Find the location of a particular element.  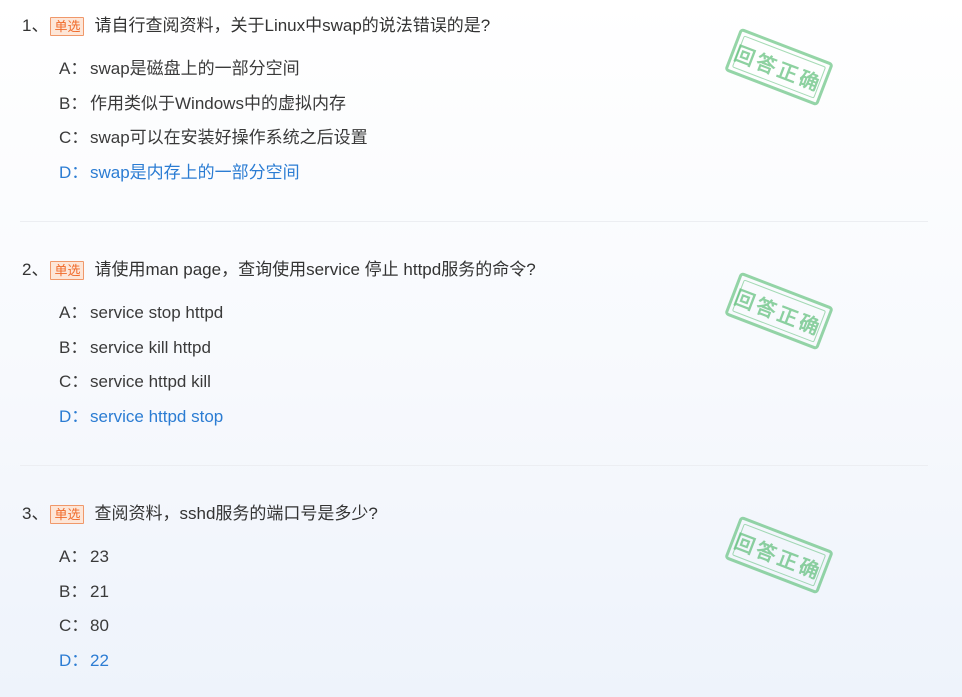

option-text: service kill httpd is located at coordinates (150, 347).